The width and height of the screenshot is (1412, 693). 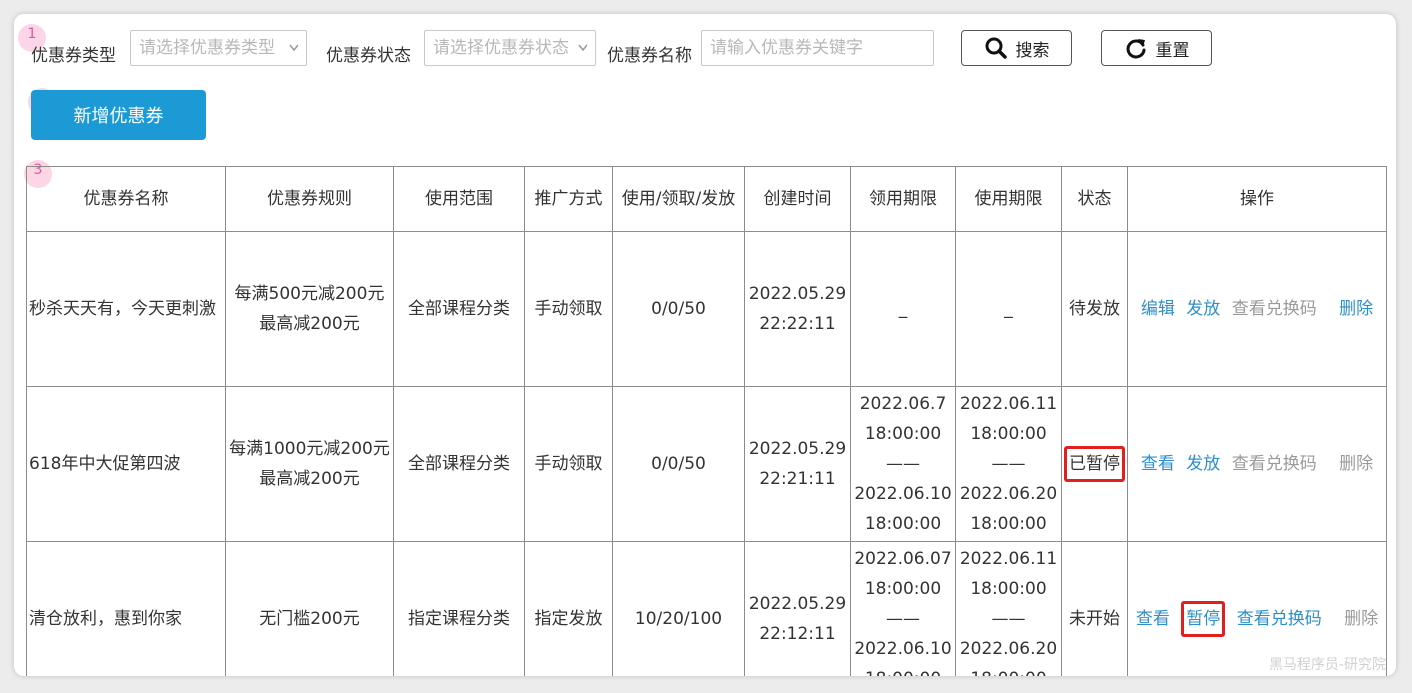 What do you see at coordinates (1203, 619) in the screenshot?
I see `pause-link-highlighted: 暂停` at bounding box center [1203, 619].